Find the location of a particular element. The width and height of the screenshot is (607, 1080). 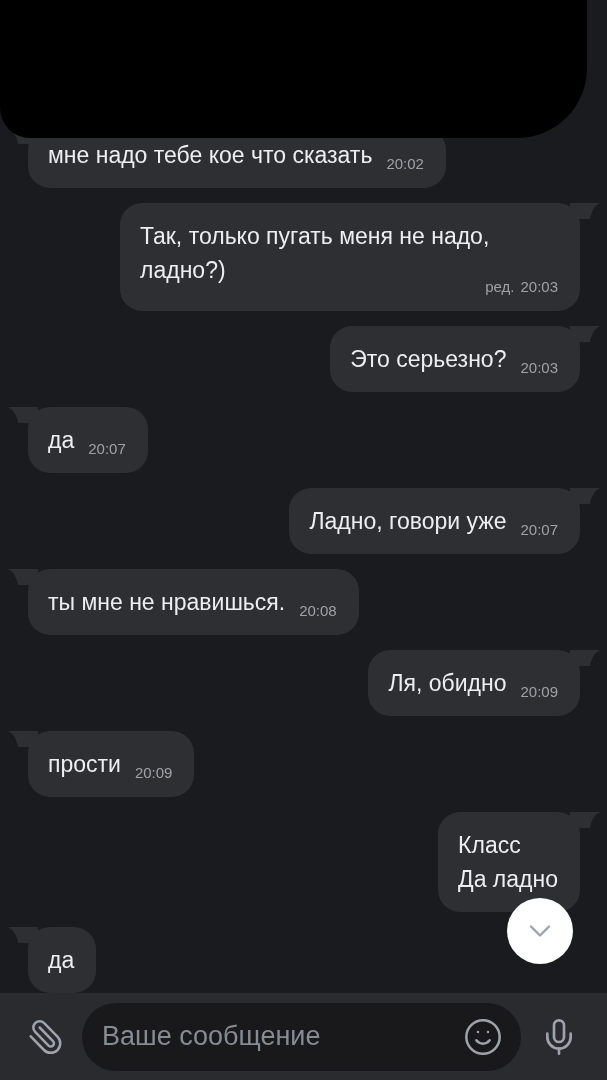

emoji-icon is located at coordinates (483, 1036).